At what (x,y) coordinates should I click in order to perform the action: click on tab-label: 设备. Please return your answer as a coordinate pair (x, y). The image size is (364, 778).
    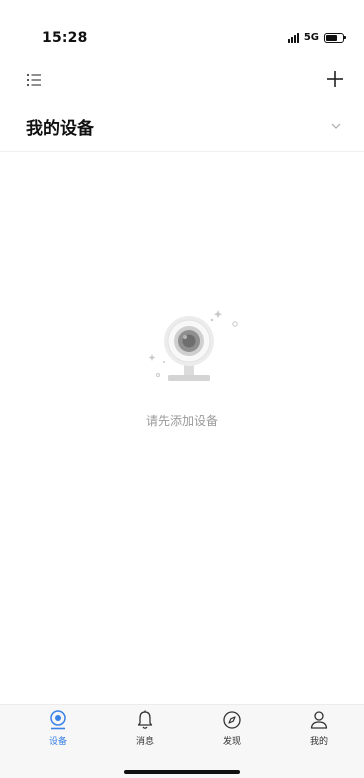
    Looking at the image, I should click on (57, 742).